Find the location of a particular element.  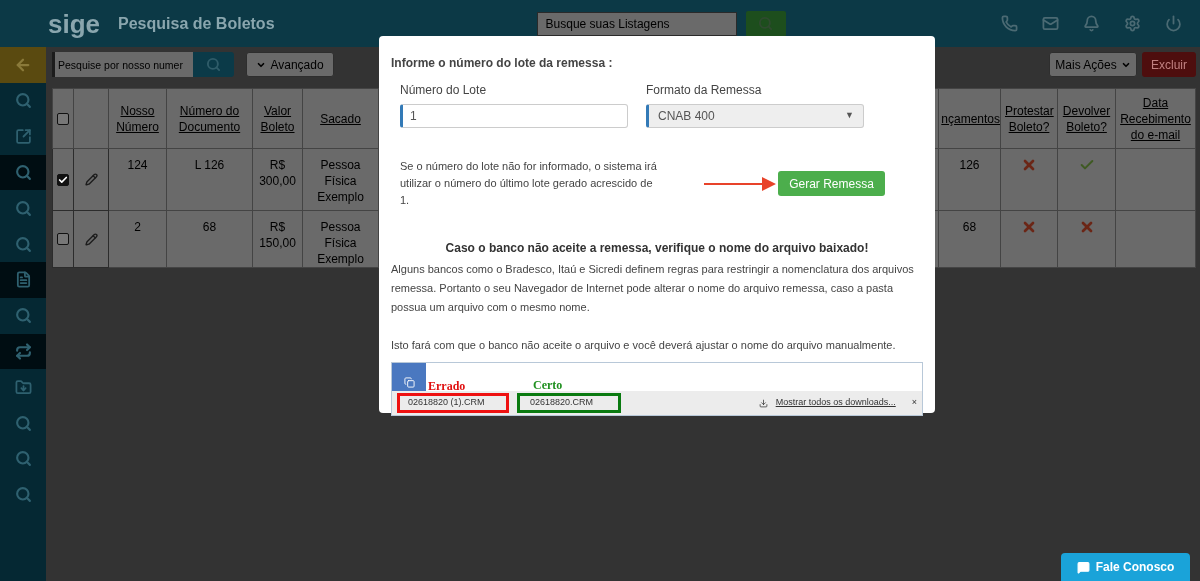

search-button is located at coordinates (765, 23).